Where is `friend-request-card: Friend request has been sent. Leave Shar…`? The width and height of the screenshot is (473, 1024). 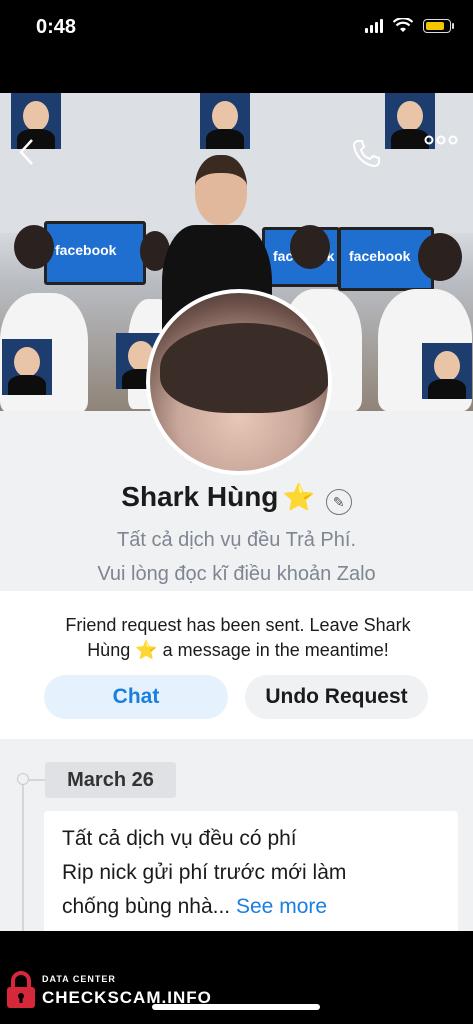 friend-request-card: Friend request has been sent. Leave Shar… is located at coordinates (236, 665).